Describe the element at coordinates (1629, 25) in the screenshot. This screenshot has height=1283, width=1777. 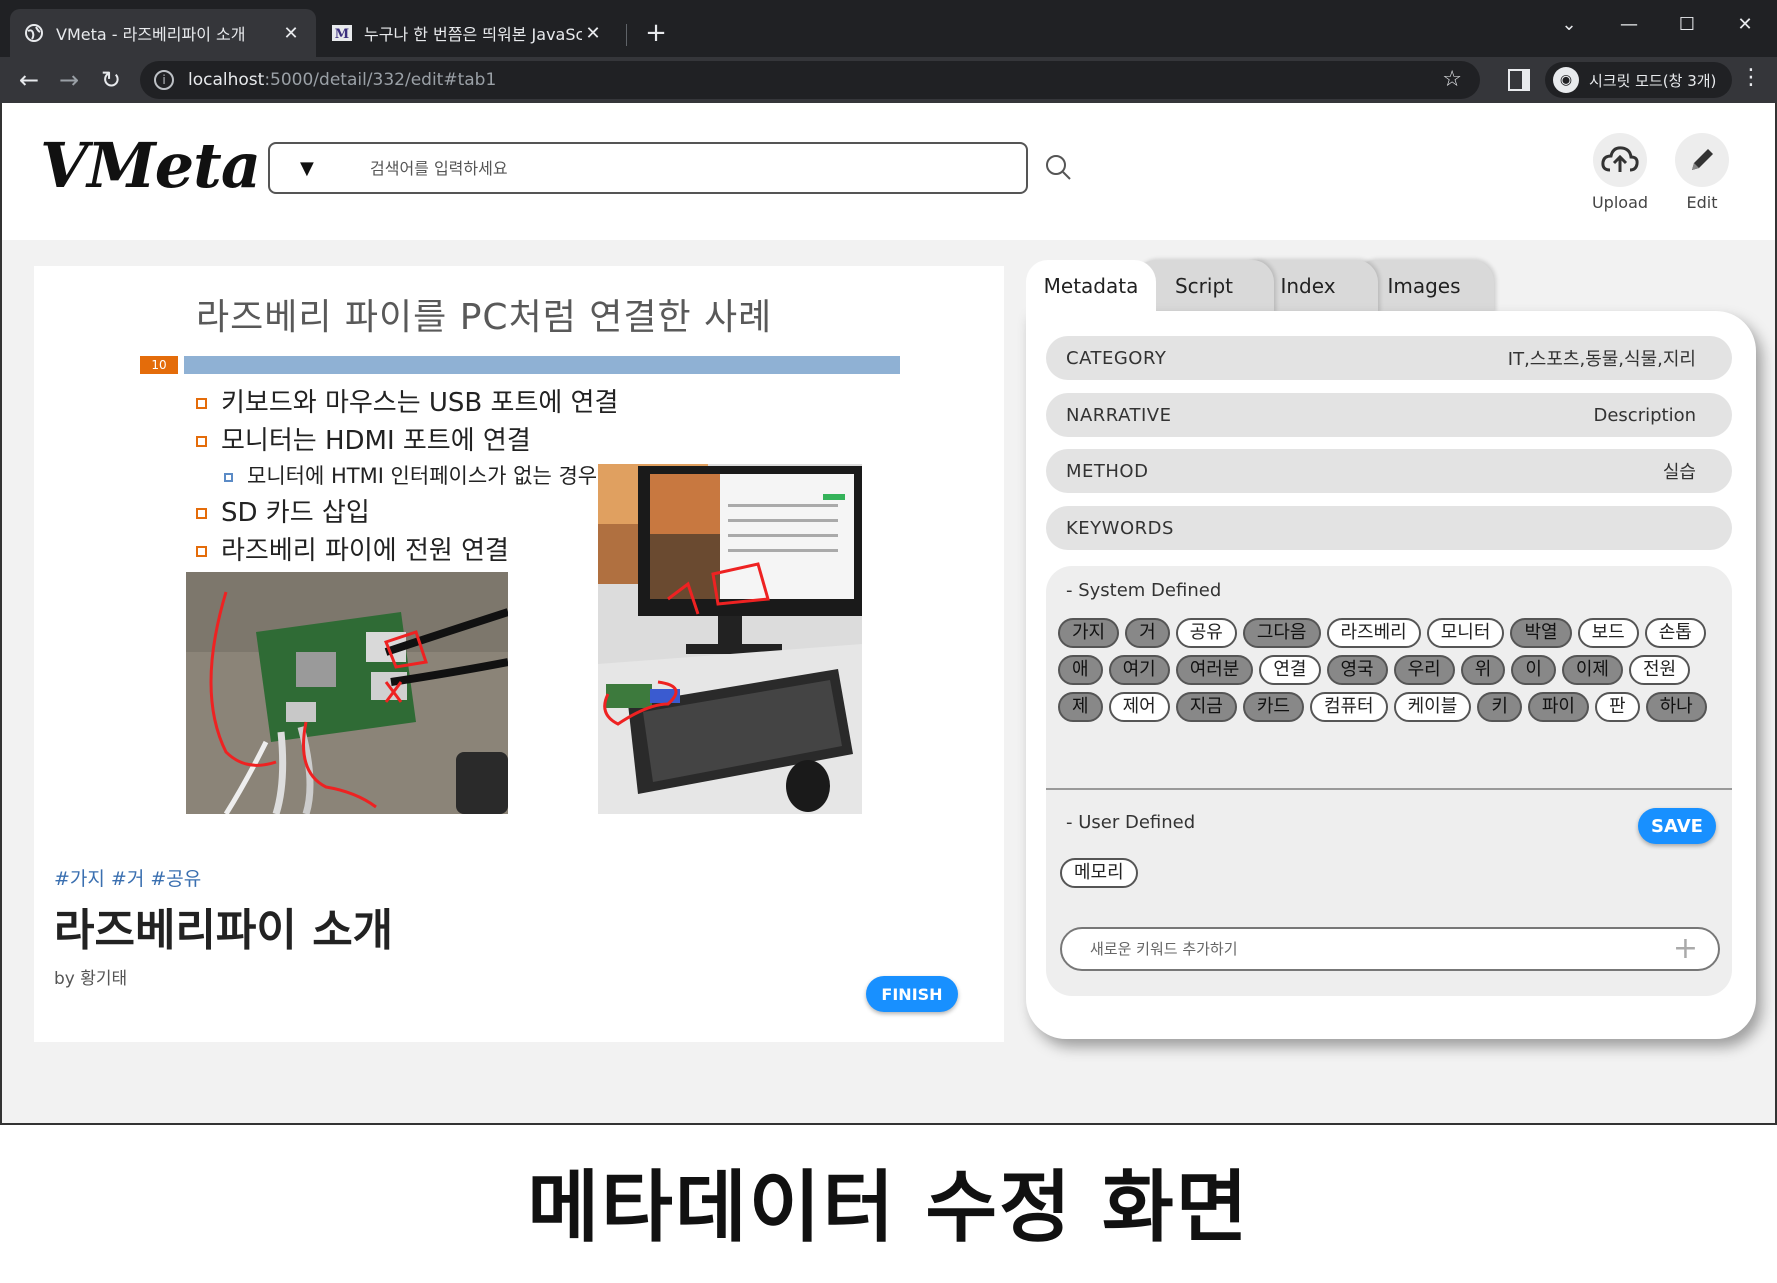
I see `minimize-button: —` at that location.